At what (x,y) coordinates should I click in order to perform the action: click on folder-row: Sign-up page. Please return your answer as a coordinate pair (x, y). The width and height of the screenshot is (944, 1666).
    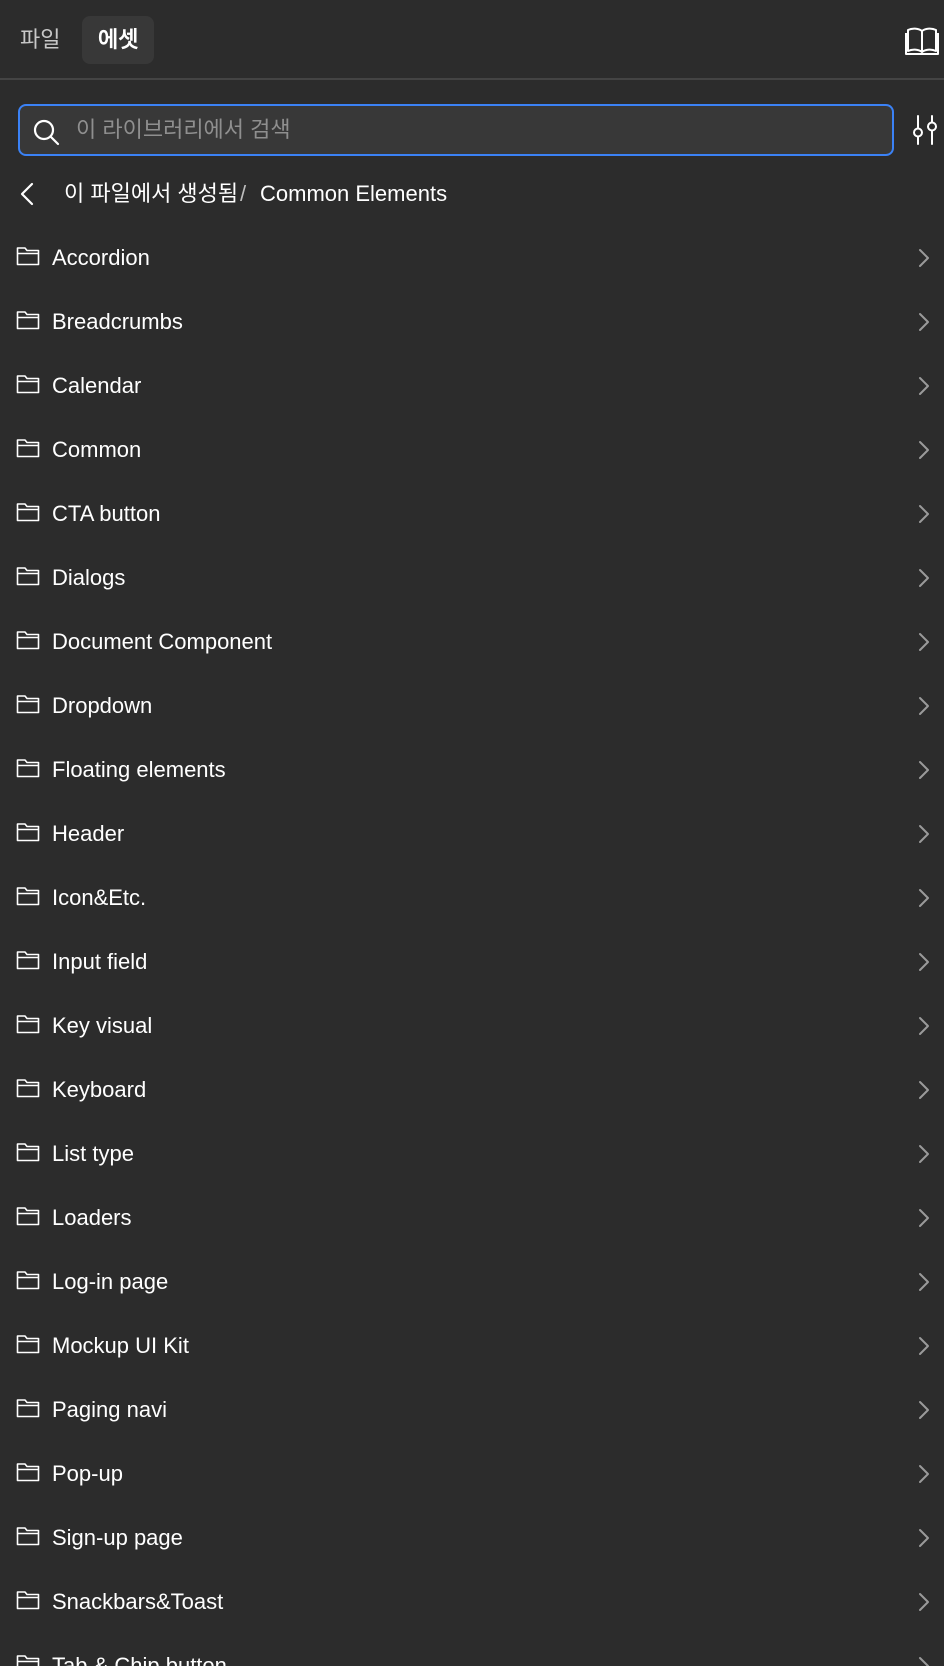
    Looking at the image, I should click on (472, 1538).